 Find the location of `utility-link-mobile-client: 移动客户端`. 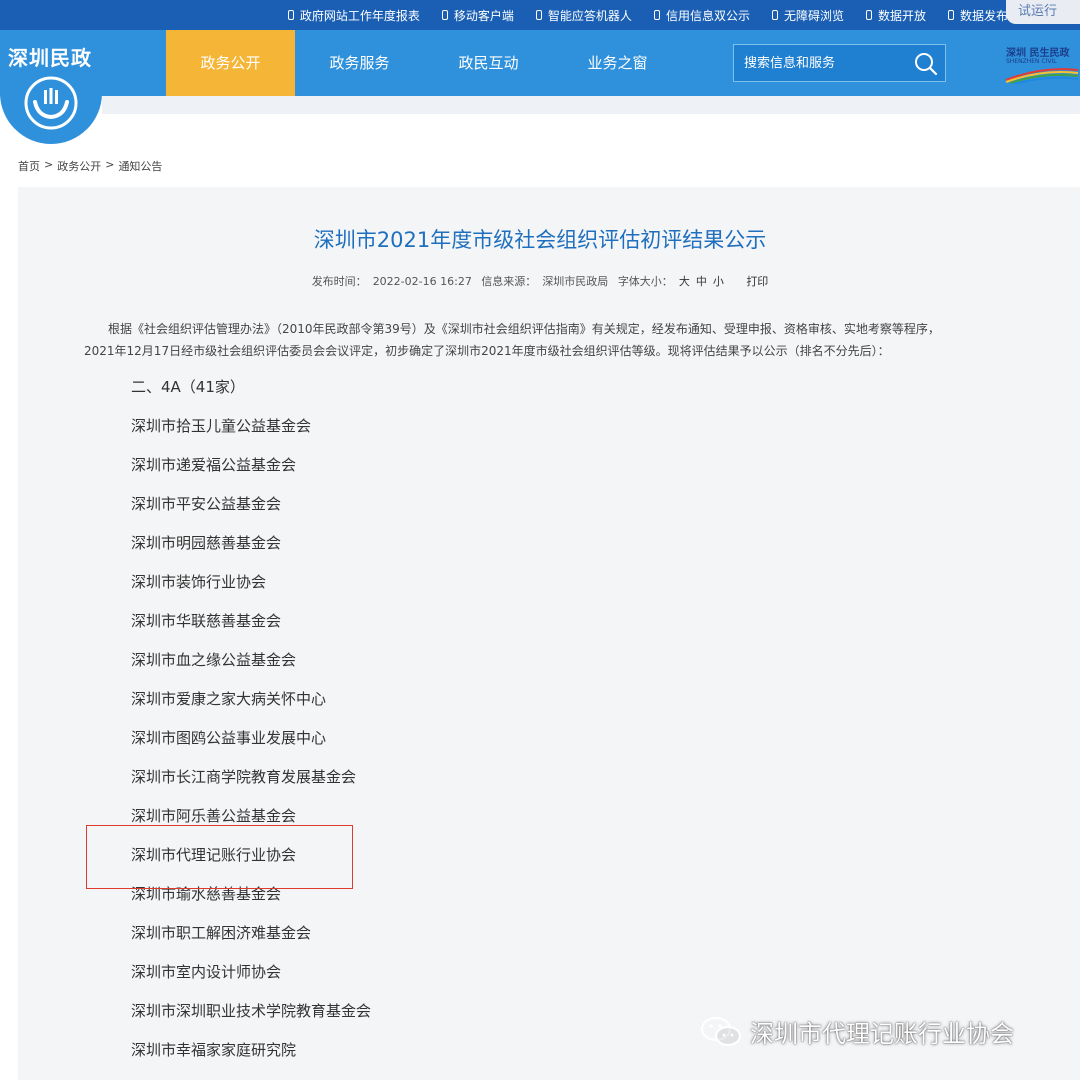

utility-link-mobile-client: 移动客户端 is located at coordinates (477, 15).